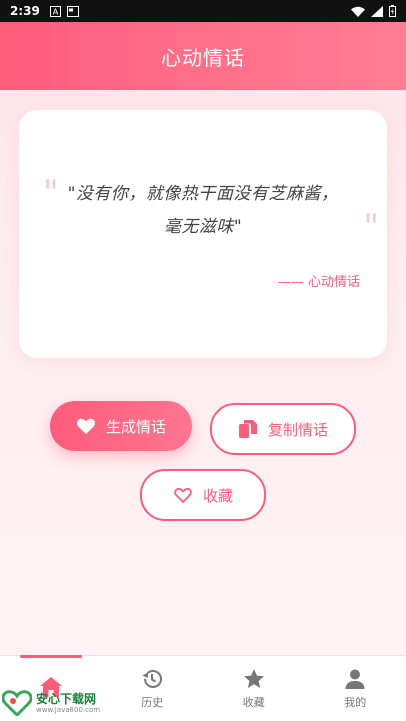 The image size is (406, 721). What do you see at coordinates (17, 703) in the screenshot?
I see `watermark-logo-icon` at bounding box center [17, 703].